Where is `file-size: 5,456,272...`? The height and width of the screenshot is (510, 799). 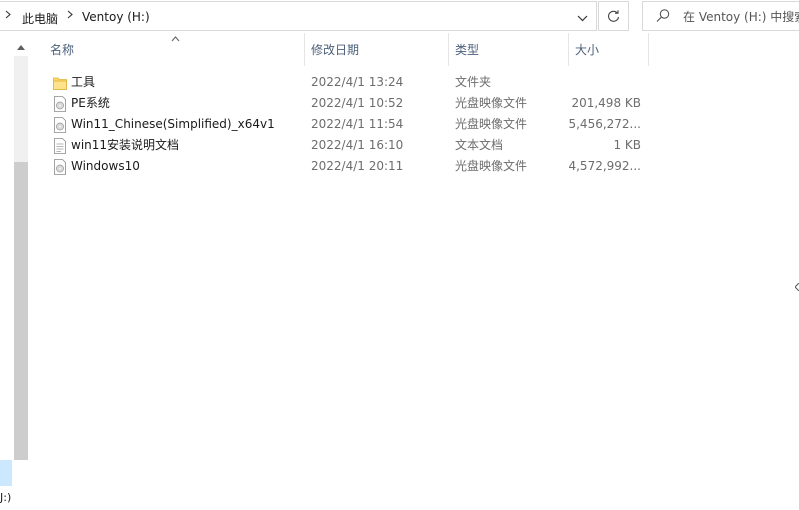
file-size: 5,456,272... is located at coordinates (604, 124).